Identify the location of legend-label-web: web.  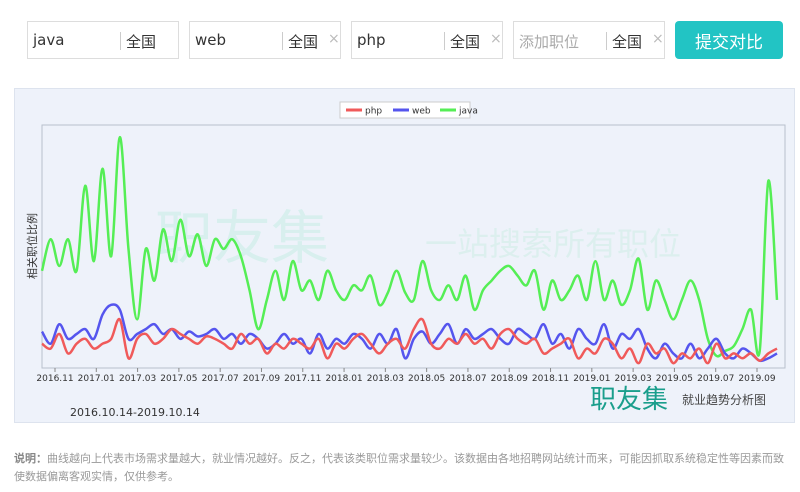
(421, 112).